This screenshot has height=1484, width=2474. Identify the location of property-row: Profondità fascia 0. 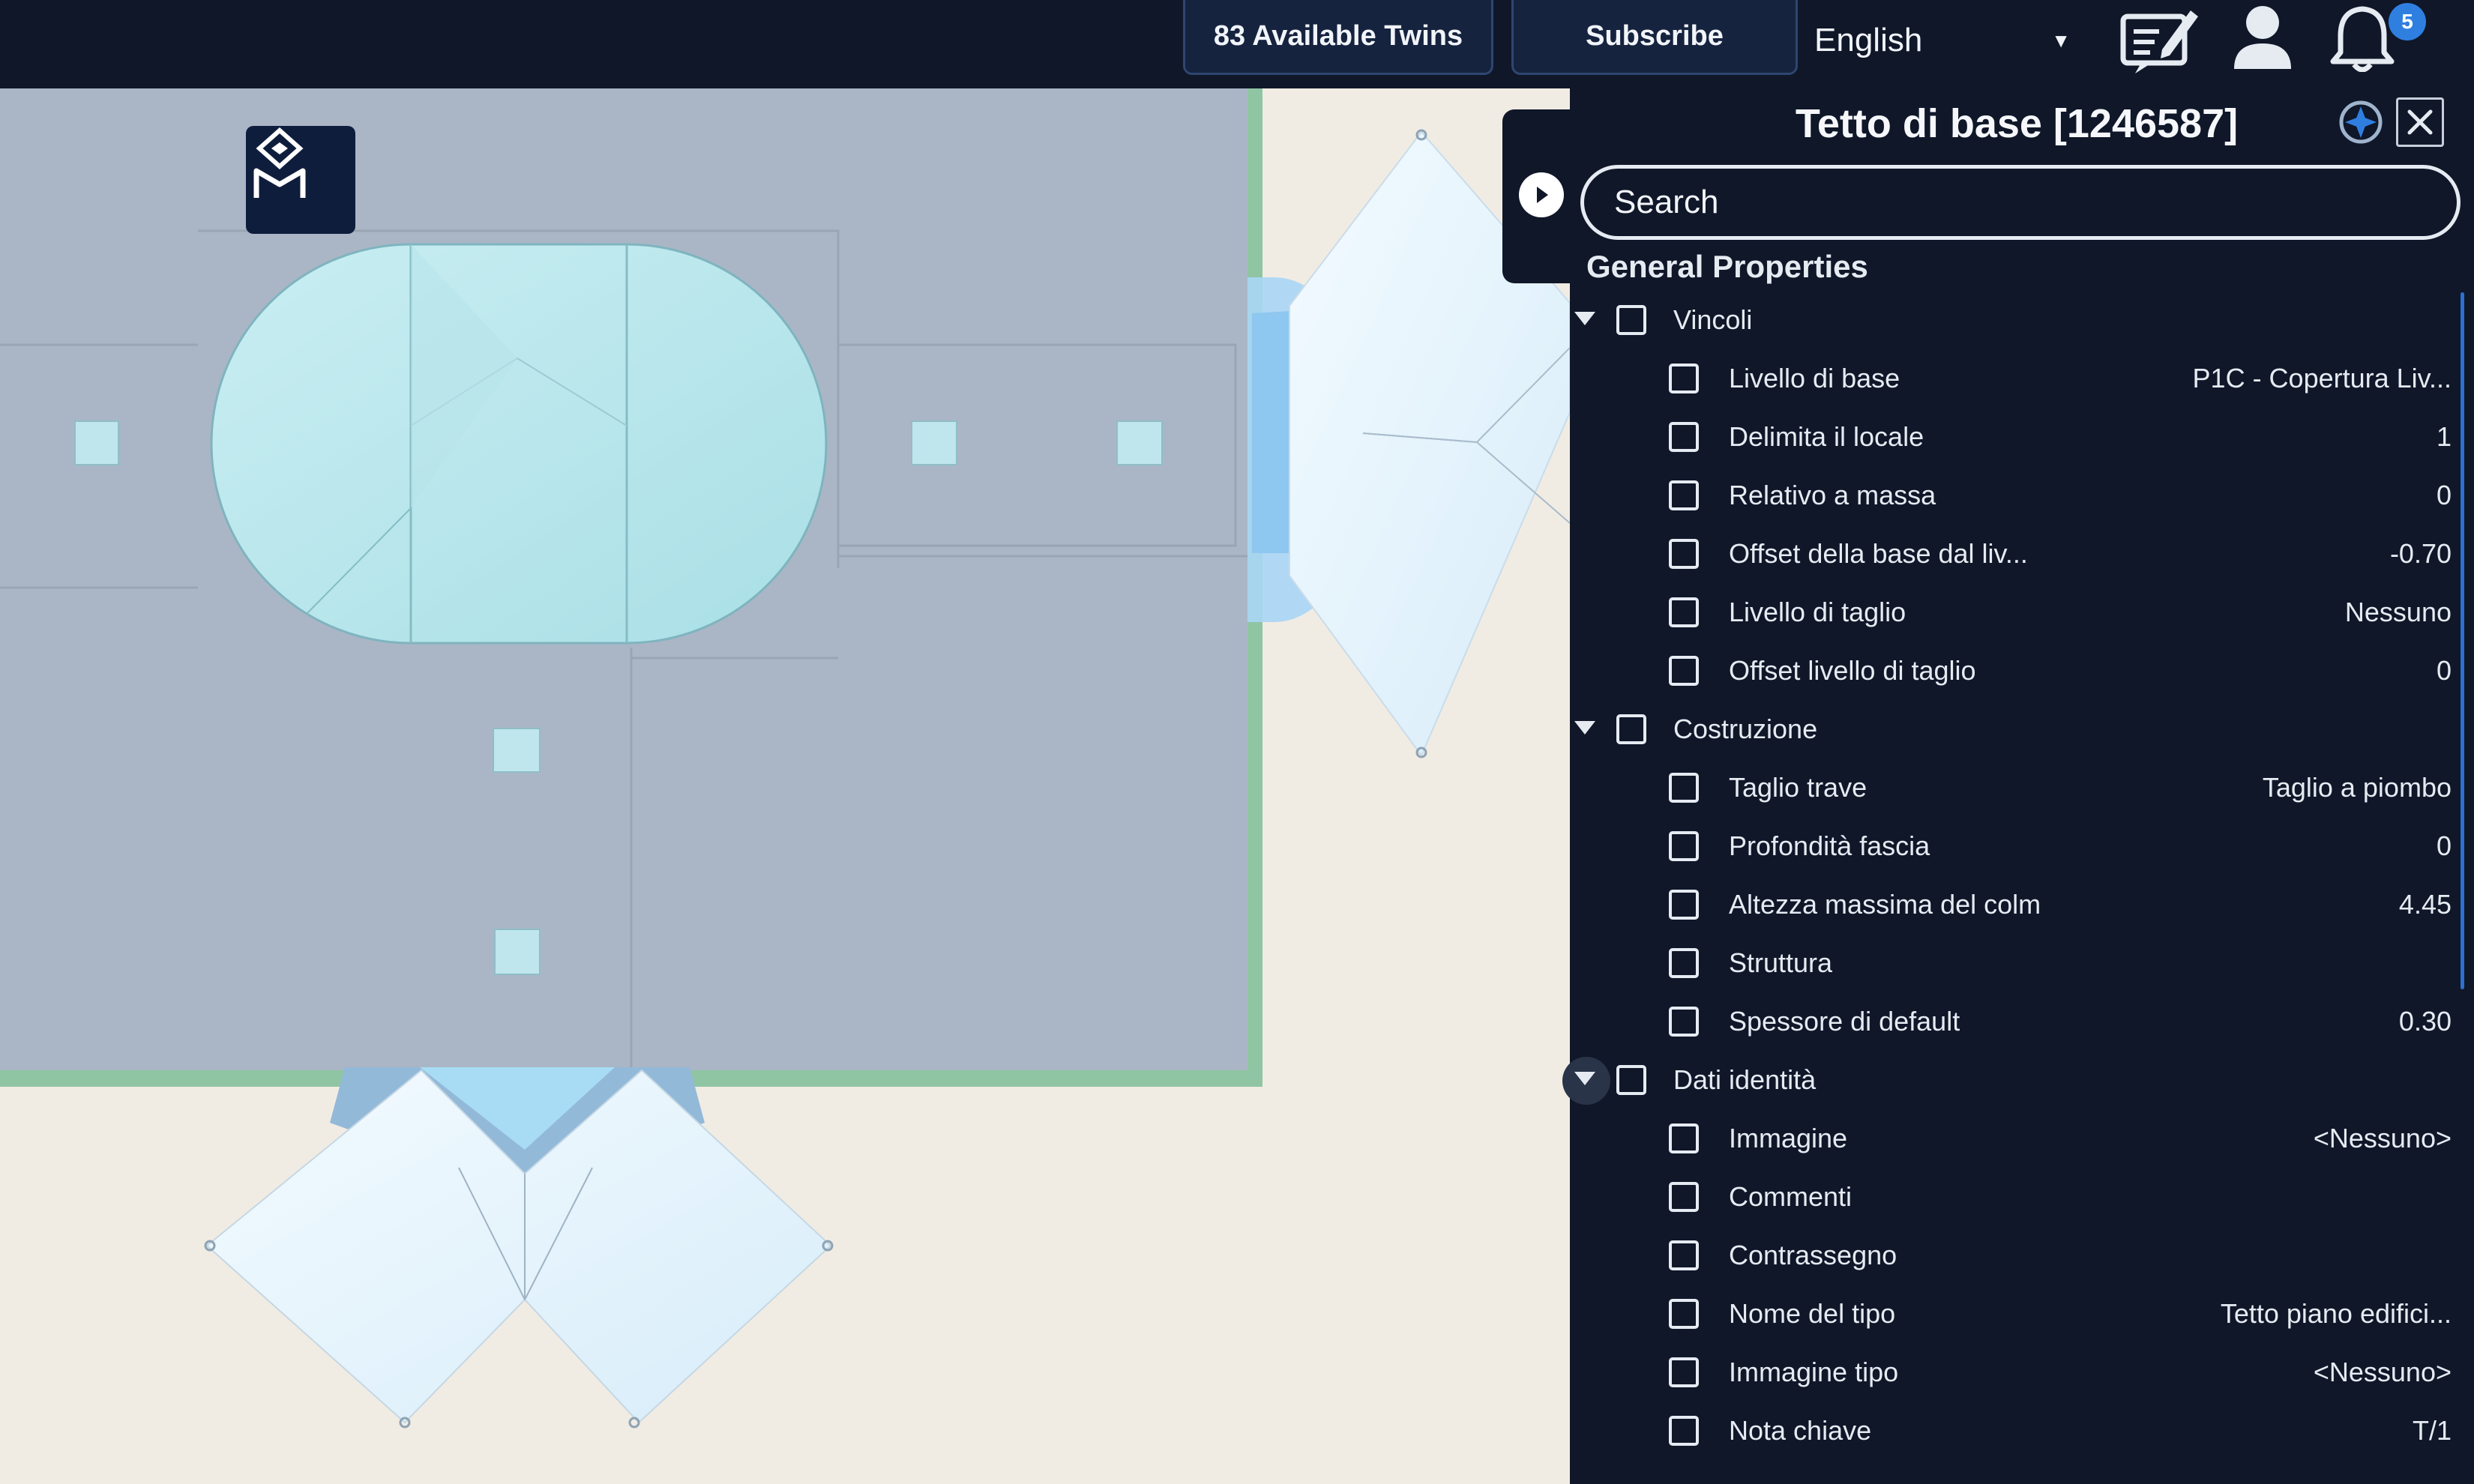
(2016, 846).